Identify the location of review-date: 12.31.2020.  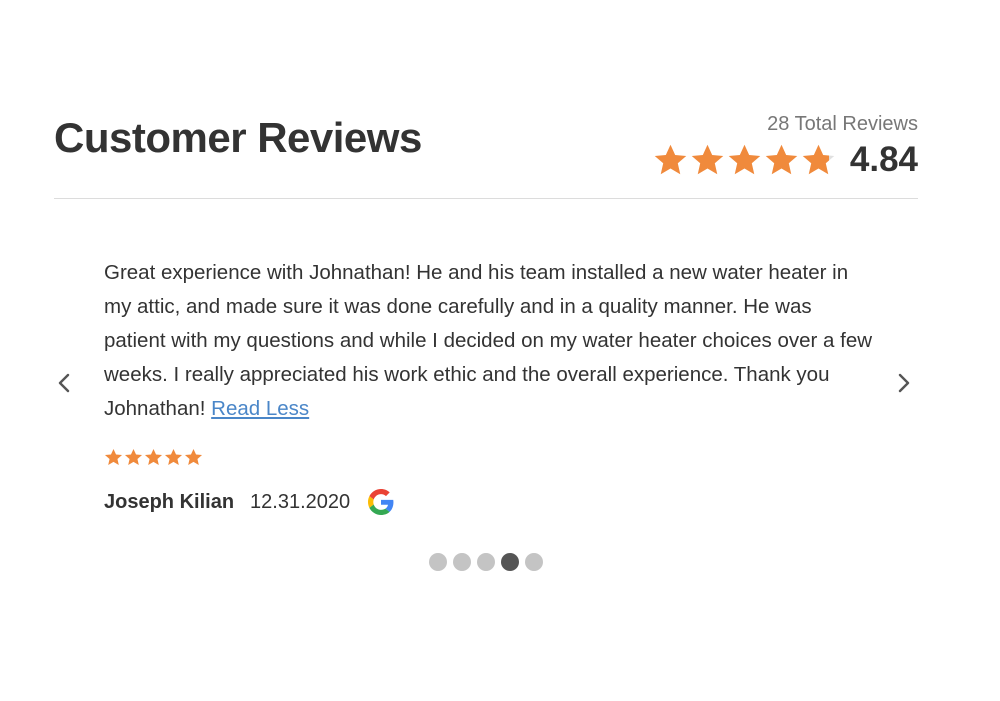
(300, 501).